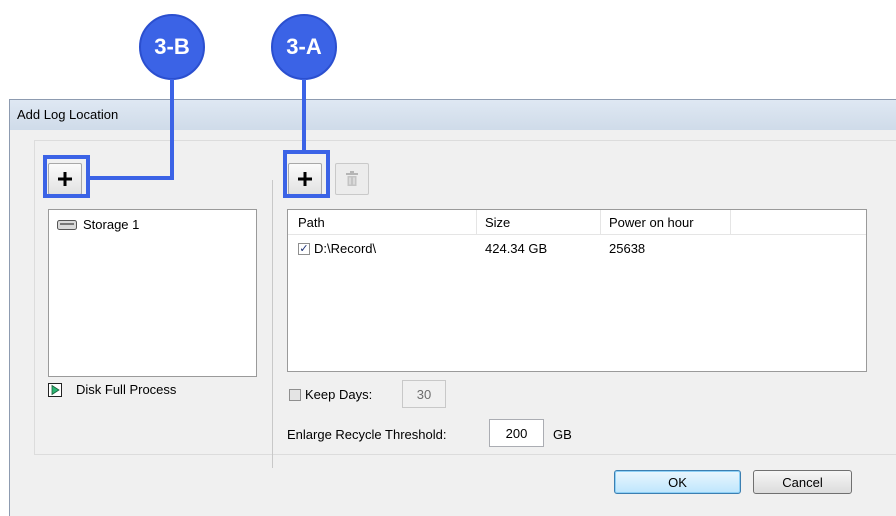 The image size is (896, 516). What do you see at coordinates (453, 115) in the screenshot?
I see `title-bar: Add Log Location` at bounding box center [453, 115].